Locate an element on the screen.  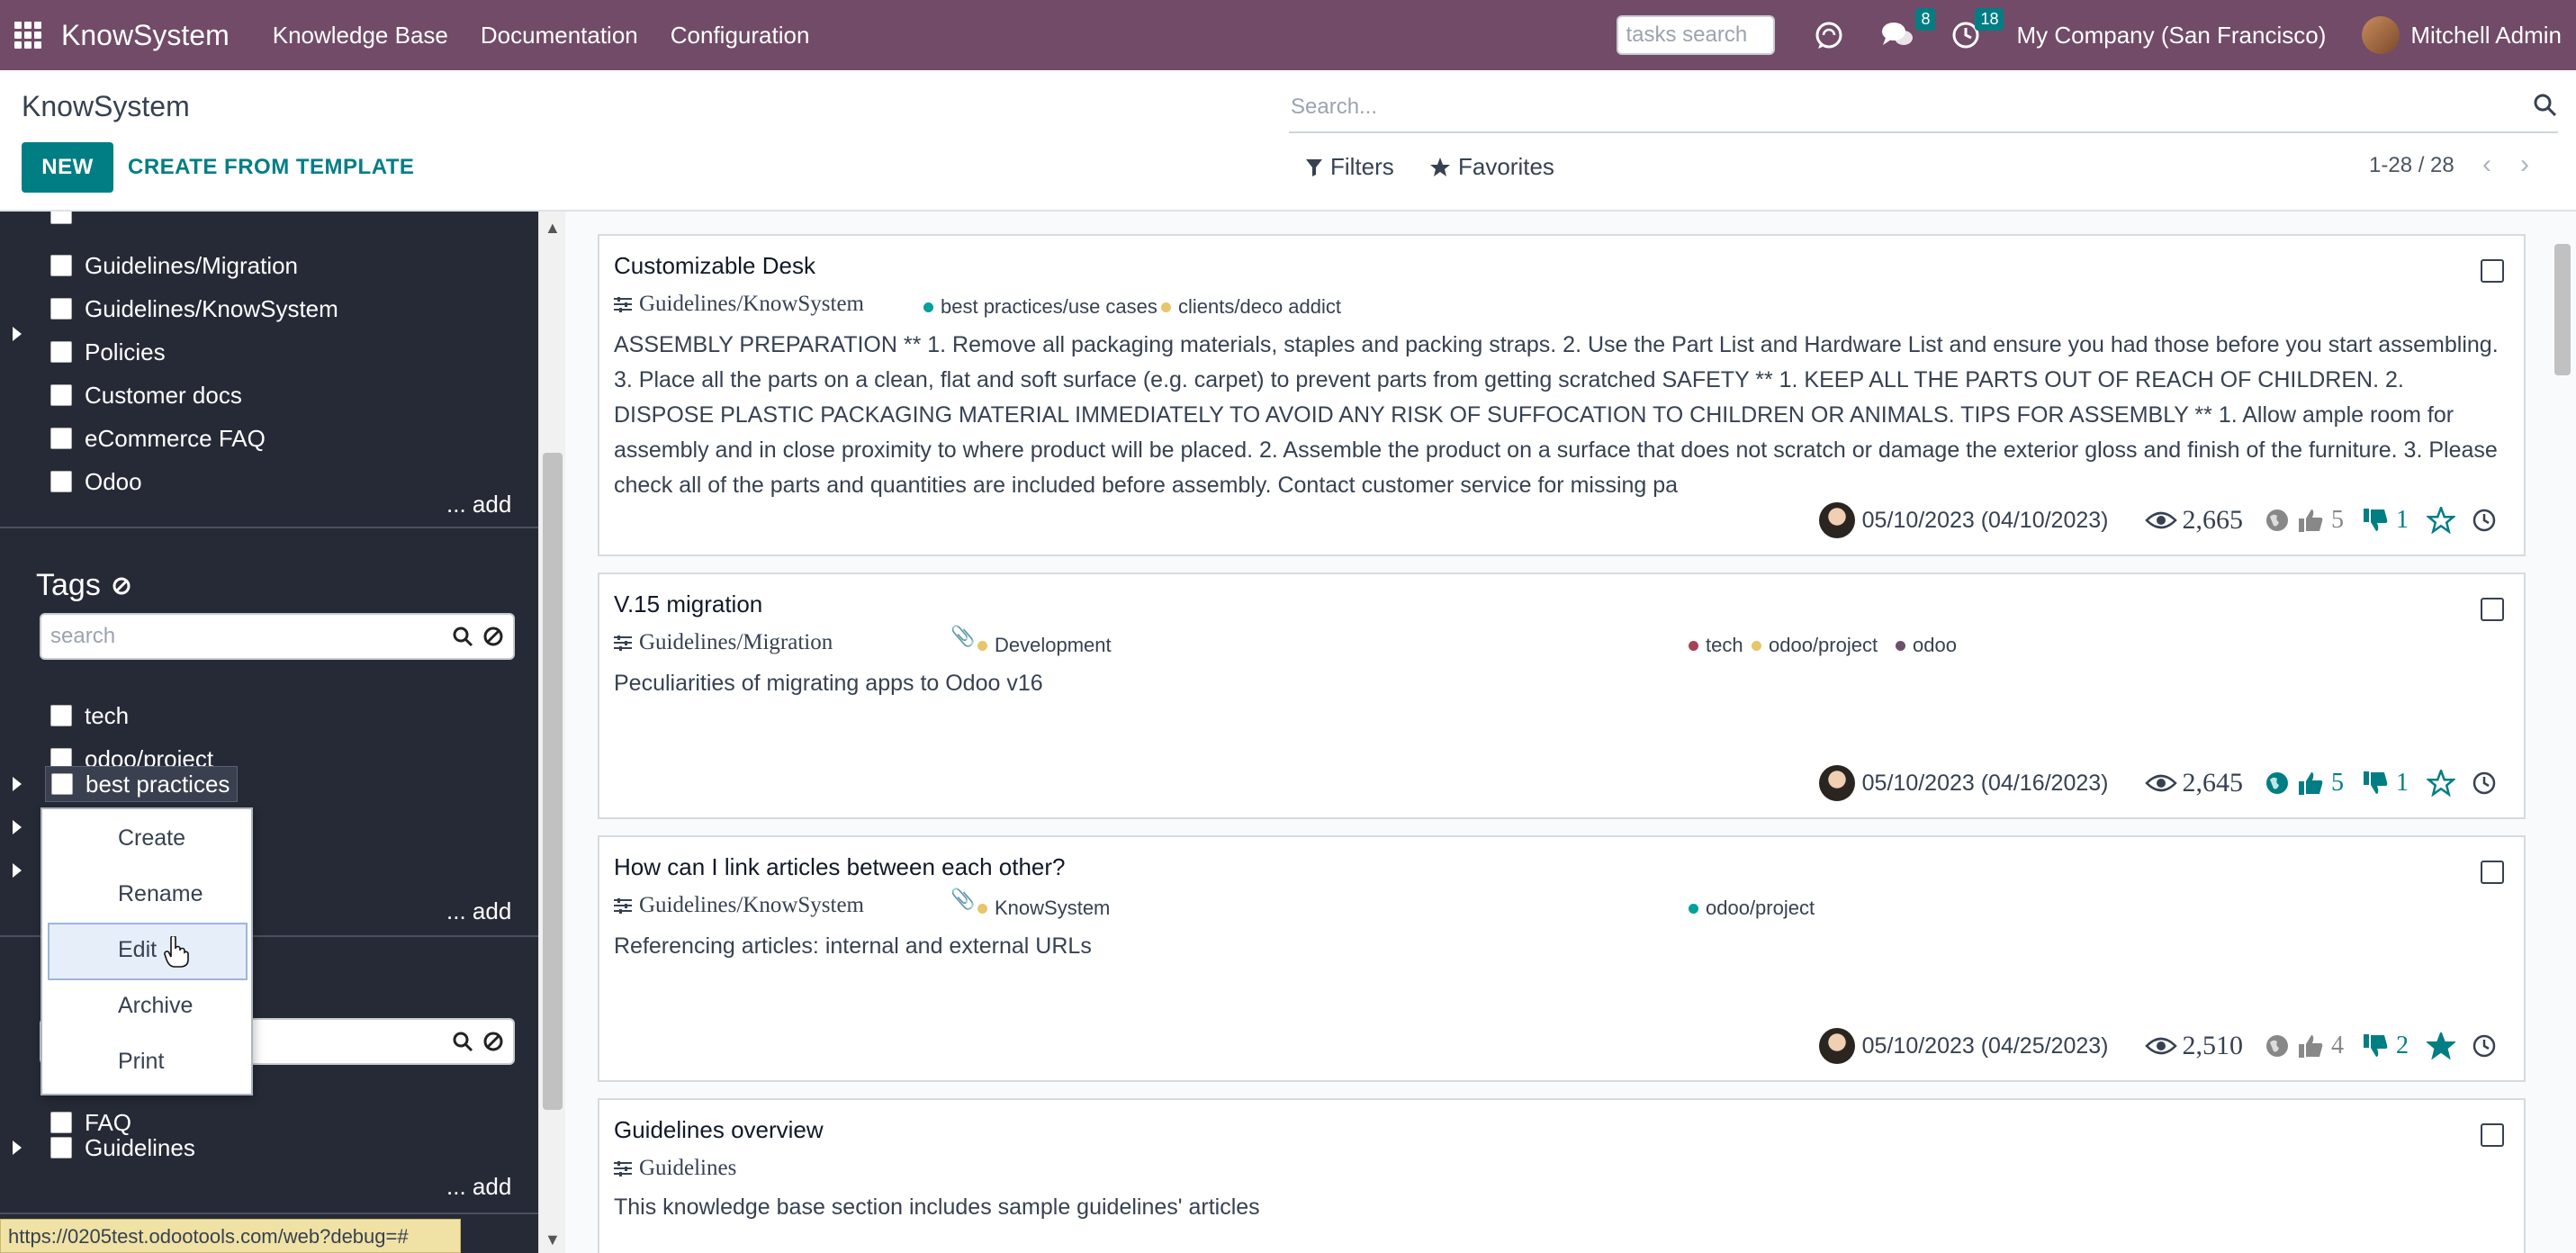
tags-search-field: search is located at coordinates (277, 636).